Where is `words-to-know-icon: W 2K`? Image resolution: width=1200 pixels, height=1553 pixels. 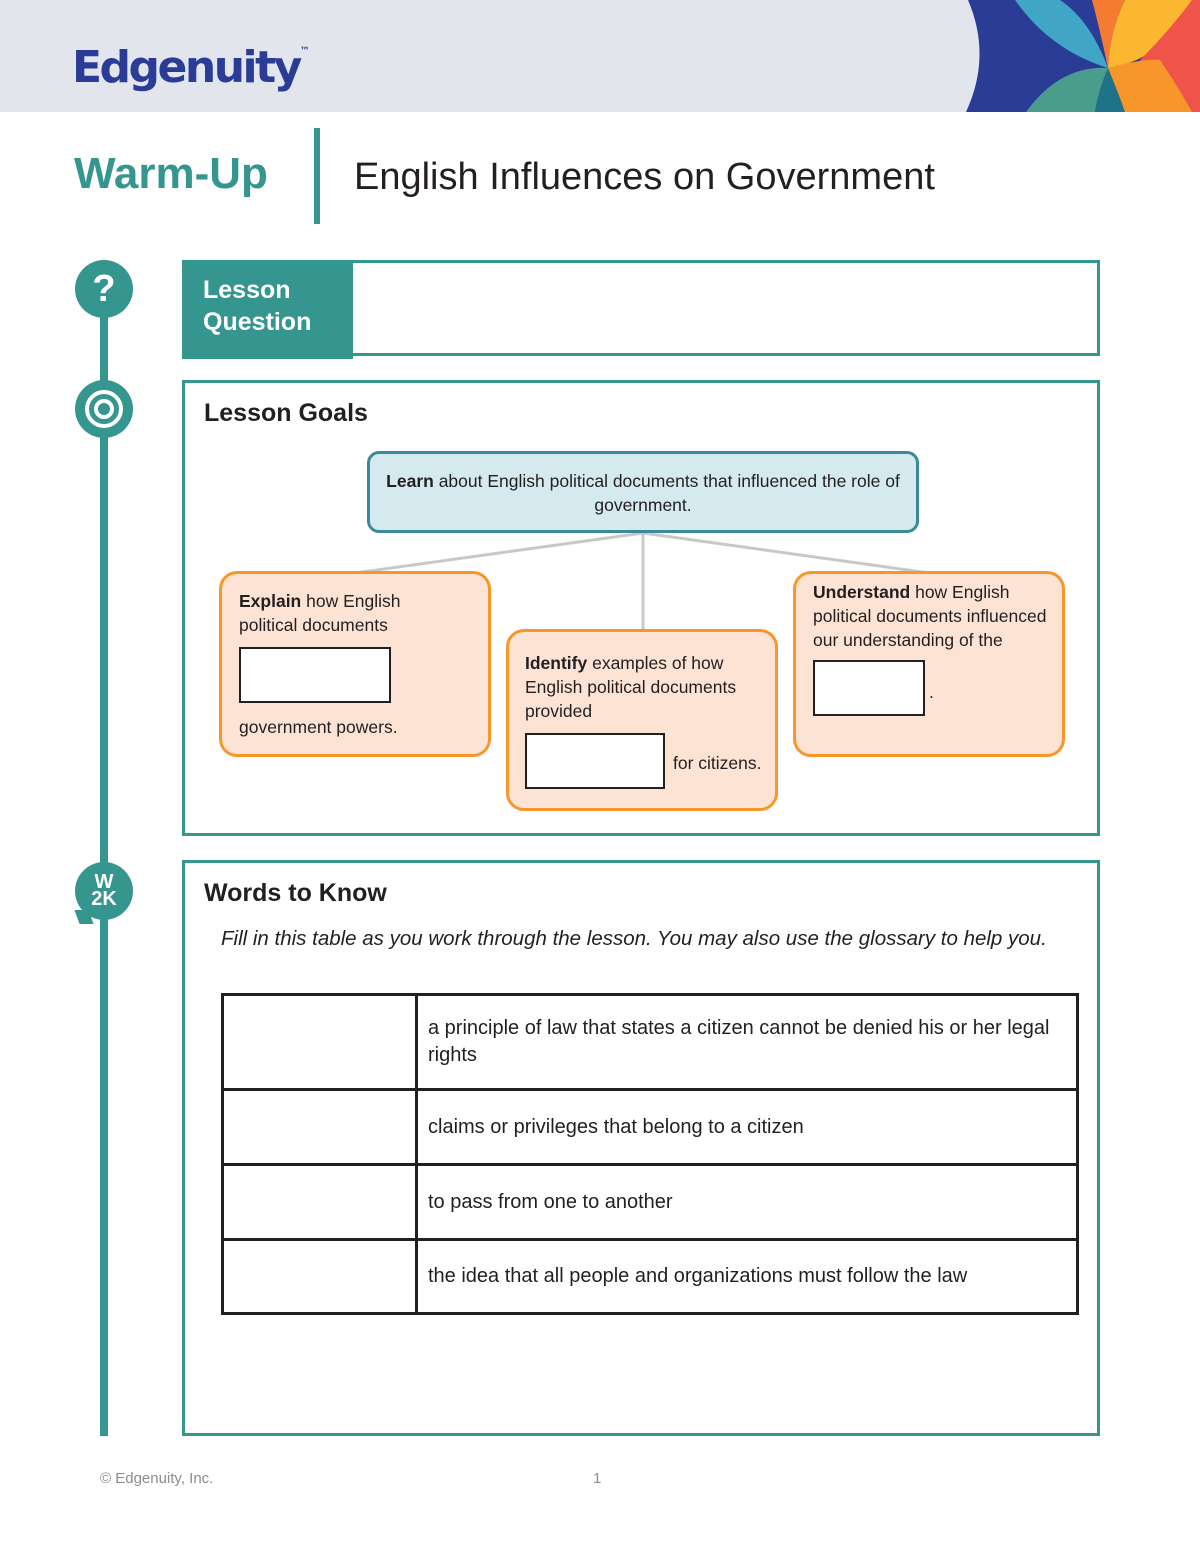 words-to-know-icon: W 2K is located at coordinates (103, 893).